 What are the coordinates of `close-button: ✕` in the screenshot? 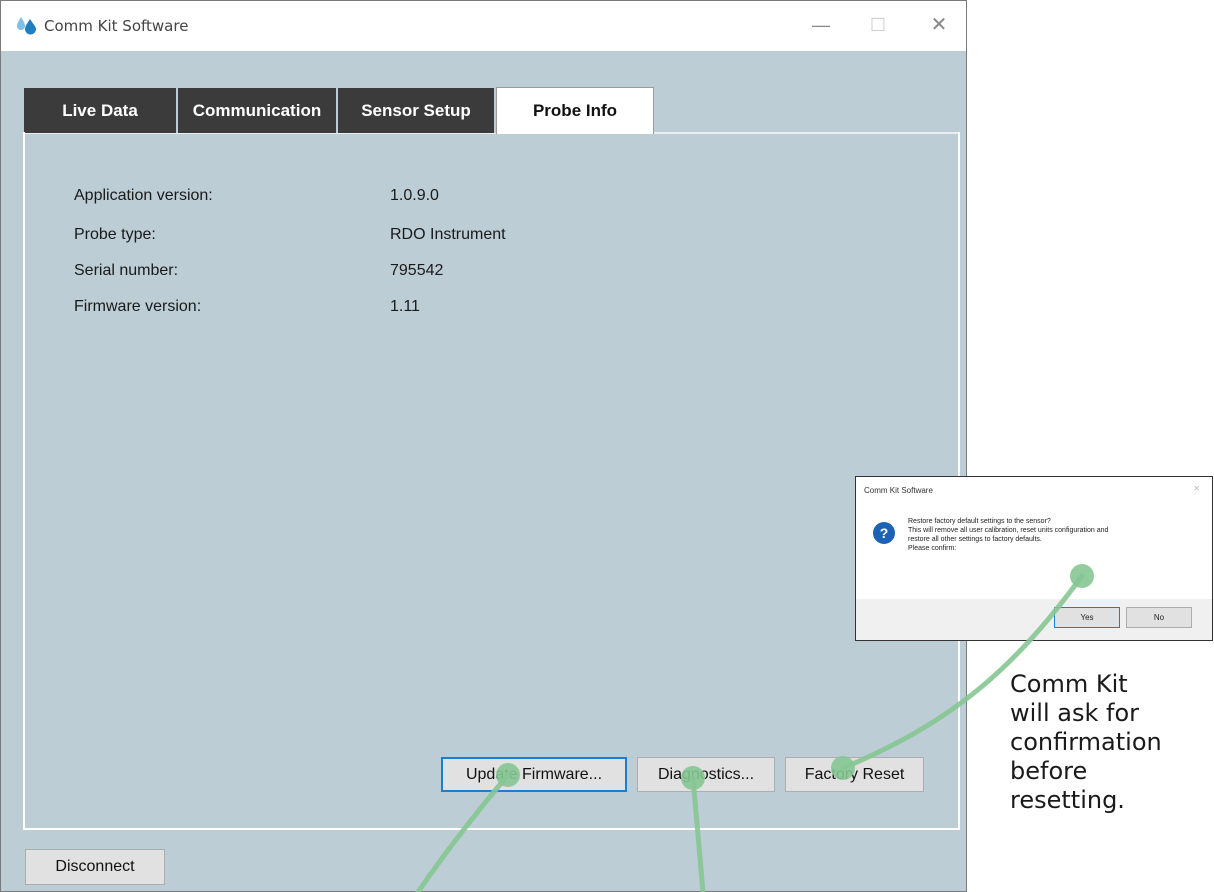 It's located at (939, 25).